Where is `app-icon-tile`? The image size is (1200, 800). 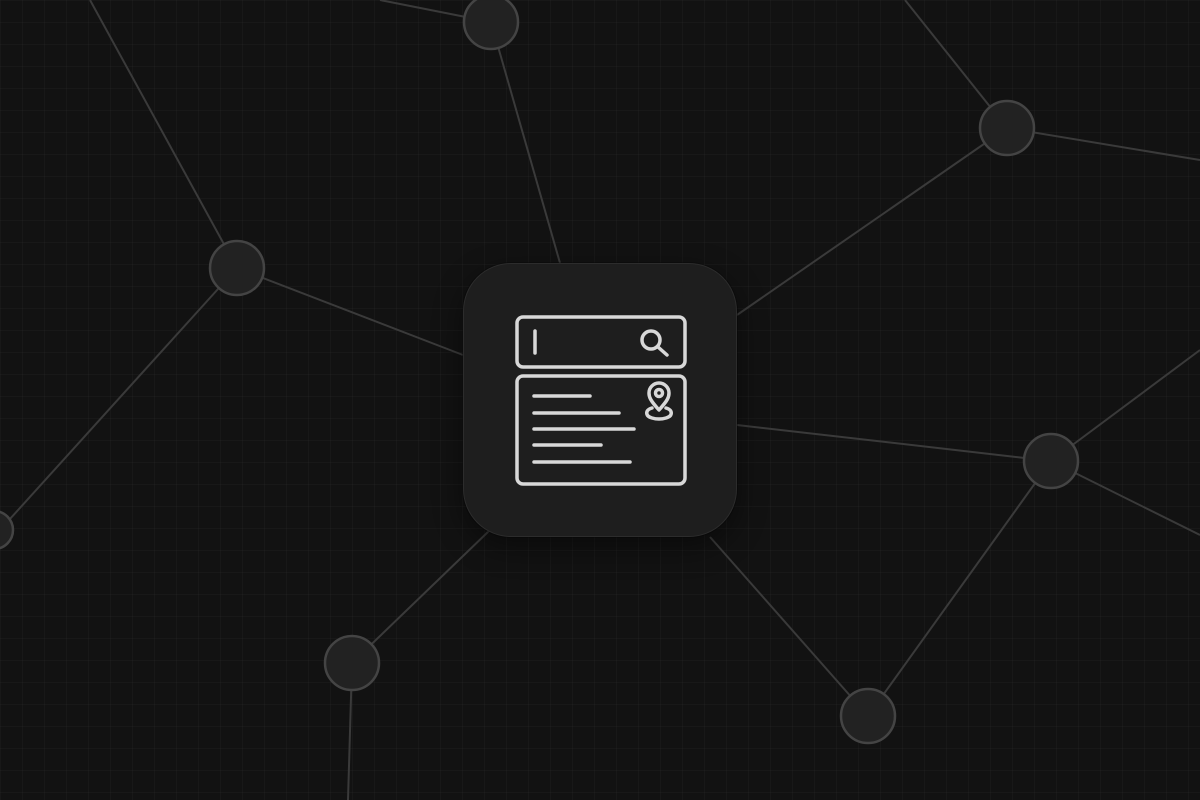
app-icon-tile is located at coordinates (600, 400).